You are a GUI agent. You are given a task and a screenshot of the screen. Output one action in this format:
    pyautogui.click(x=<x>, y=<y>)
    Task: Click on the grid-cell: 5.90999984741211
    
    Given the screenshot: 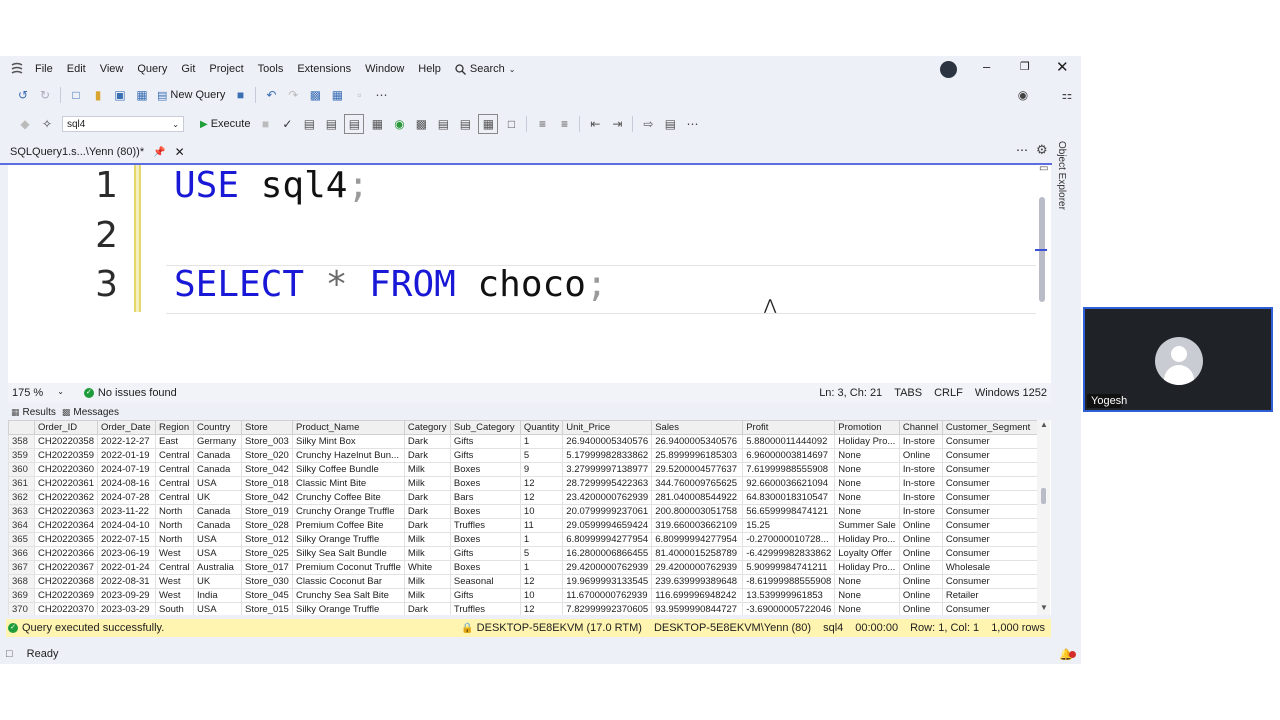 What is the action you would take?
    pyautogui.click(x=789, y=567)
    